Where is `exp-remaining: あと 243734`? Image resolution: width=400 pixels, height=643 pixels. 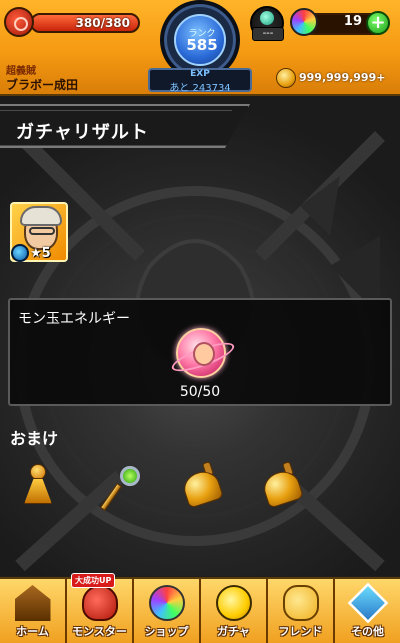 exp-remaining: あと 243734 is located at coordinates (200, 88).